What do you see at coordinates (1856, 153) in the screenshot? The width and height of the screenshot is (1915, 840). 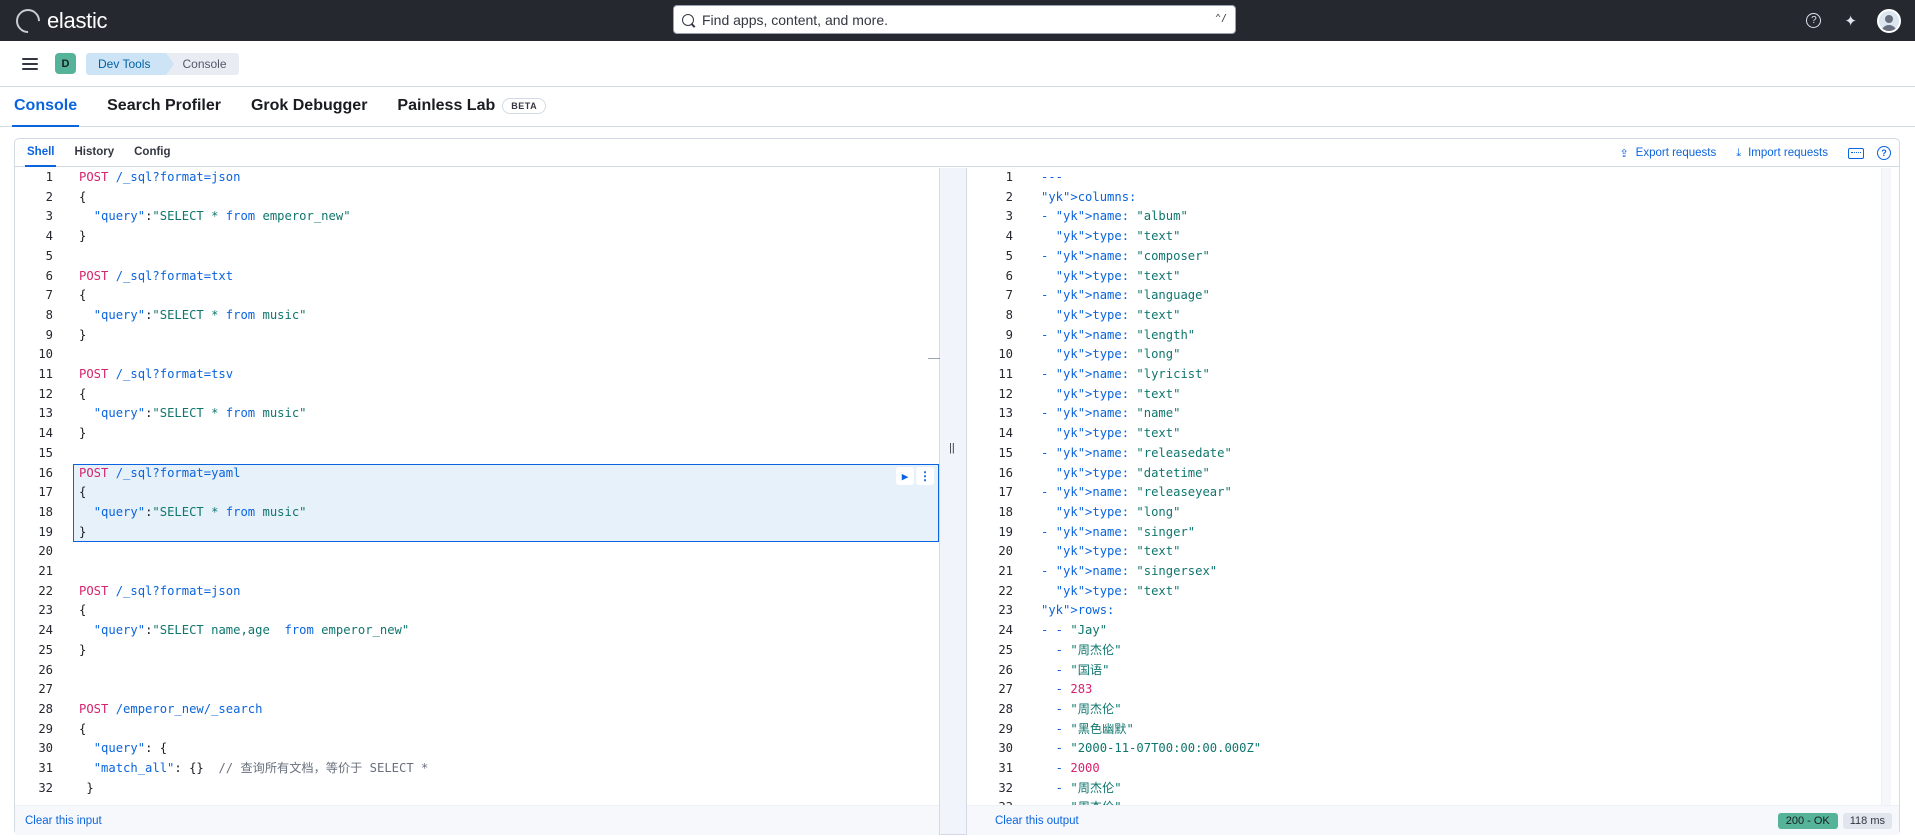 I see `keyboard-shortcuts-icon` at bounding box center [1856, 153].